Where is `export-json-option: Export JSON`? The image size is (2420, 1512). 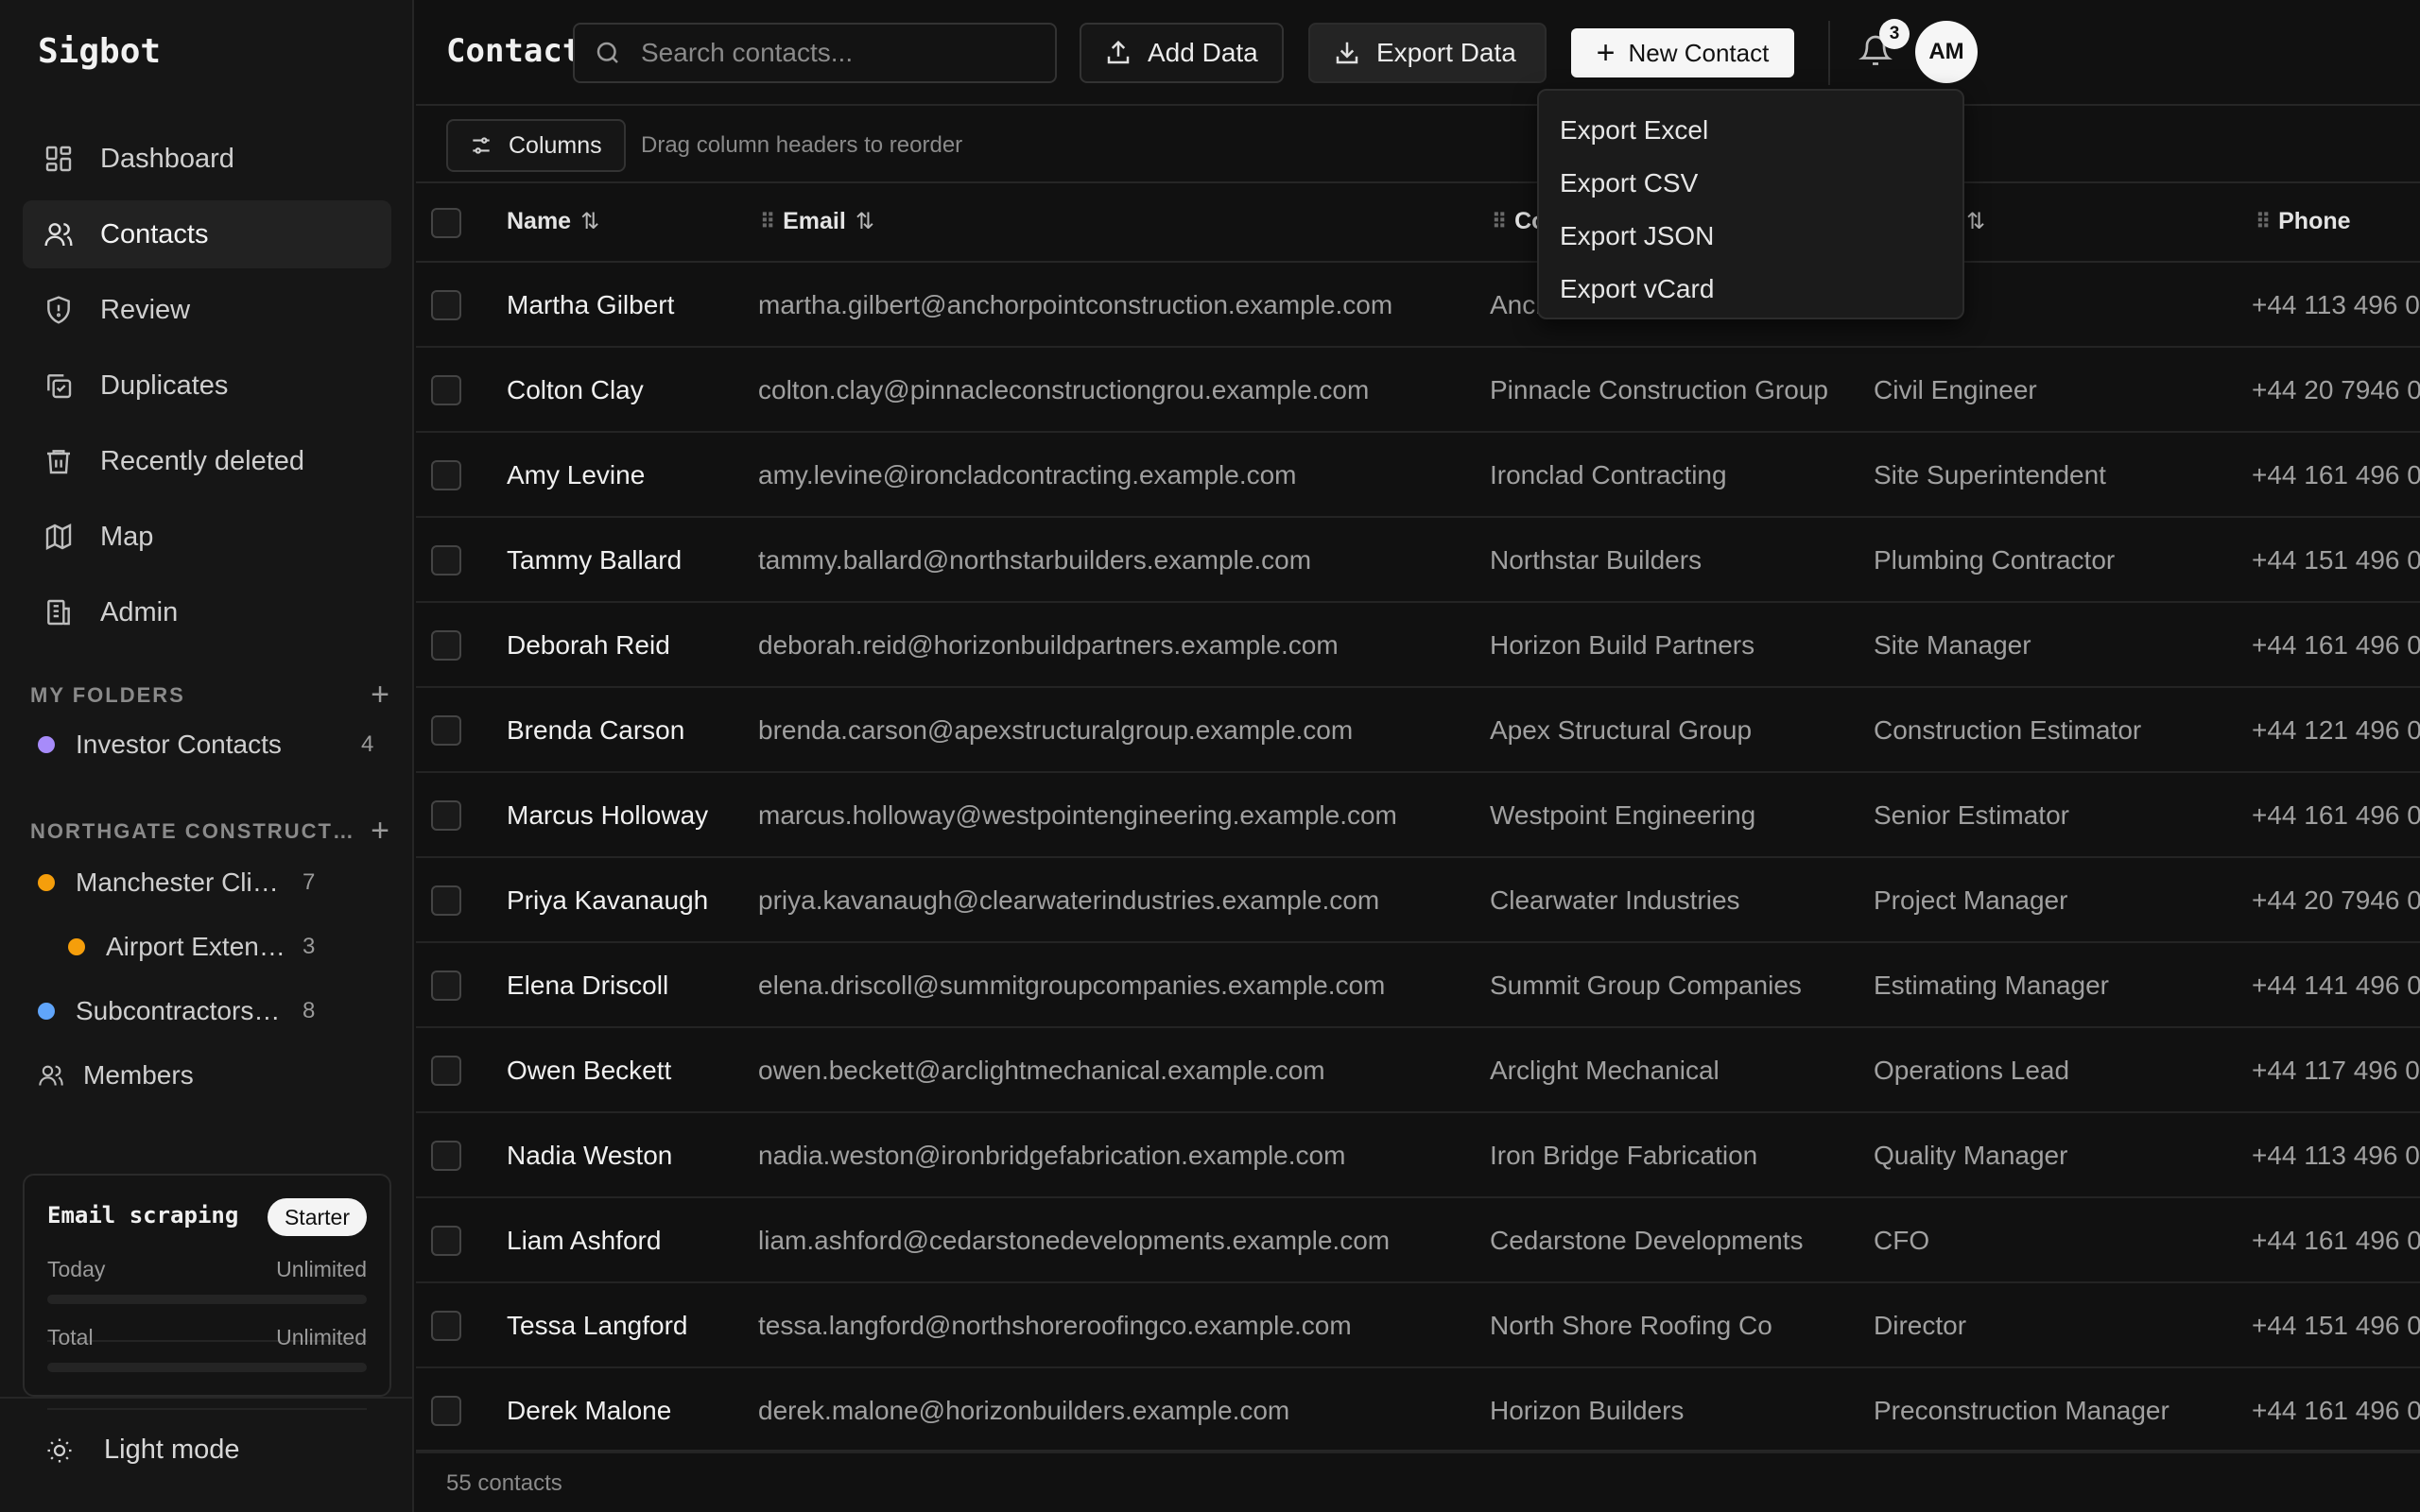
export-json-option: Export JSON is located at coordinates (1751, 236).